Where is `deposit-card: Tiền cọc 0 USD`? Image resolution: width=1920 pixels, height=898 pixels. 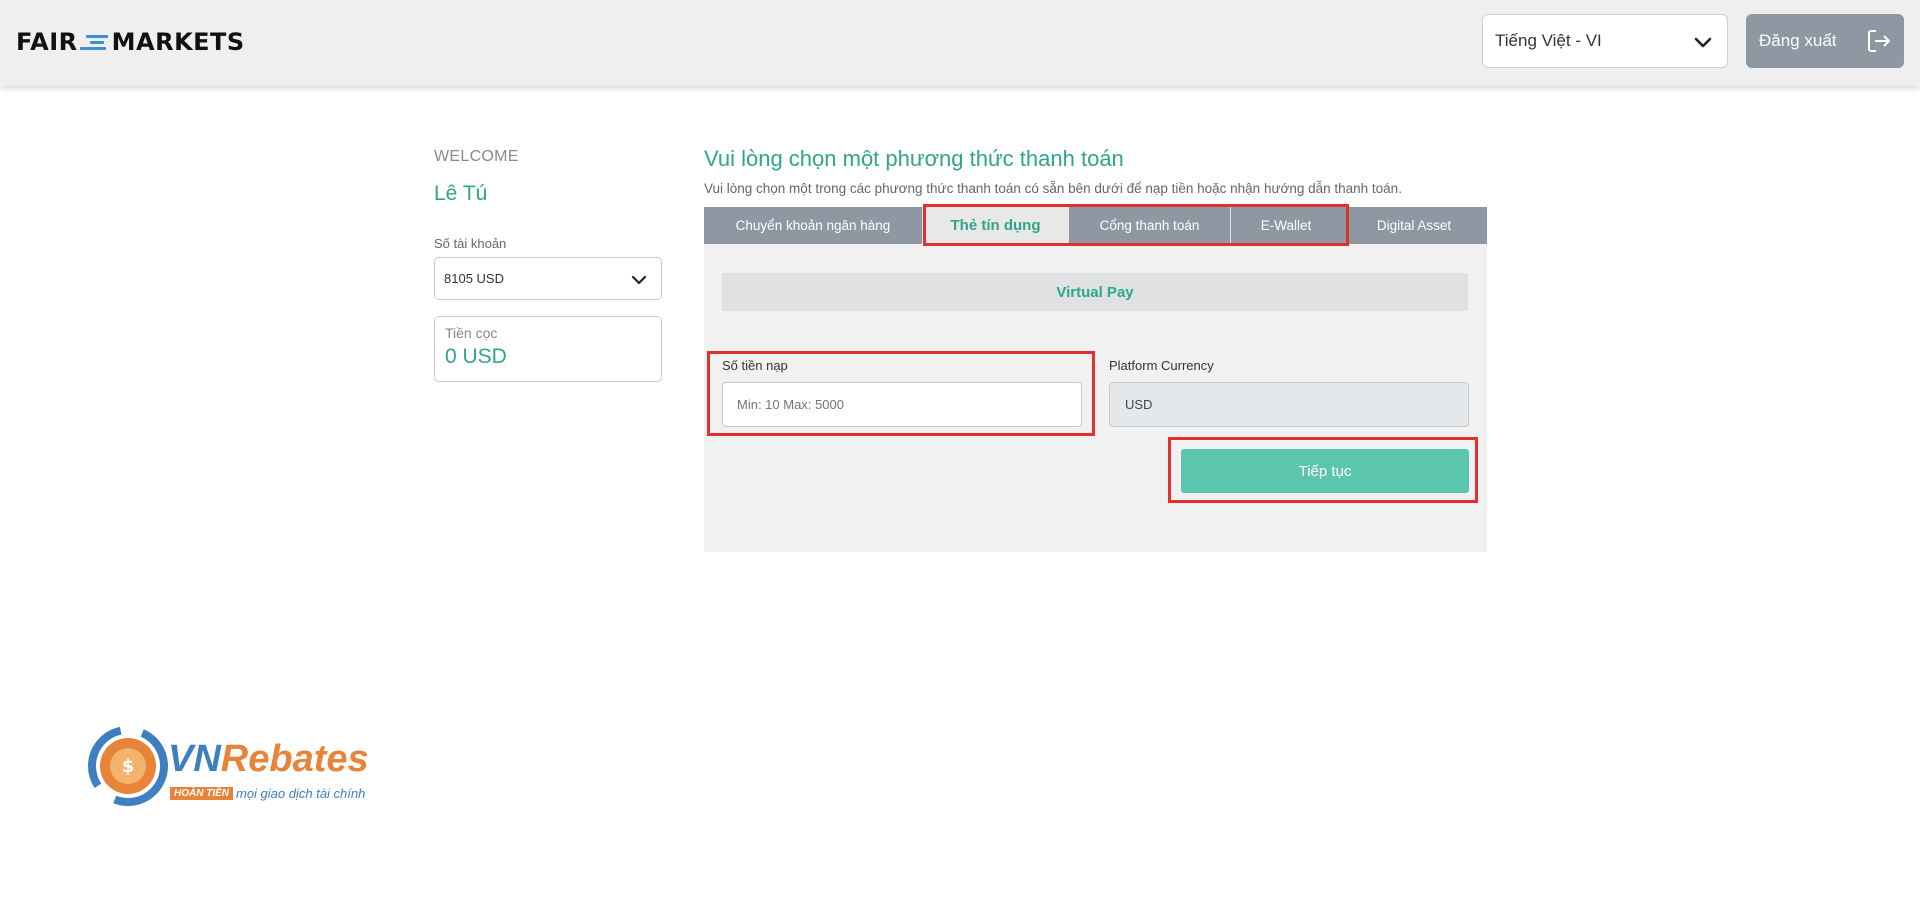
deposit-card: Tiền cọc 0 USD is located at coordinates (548, 349).